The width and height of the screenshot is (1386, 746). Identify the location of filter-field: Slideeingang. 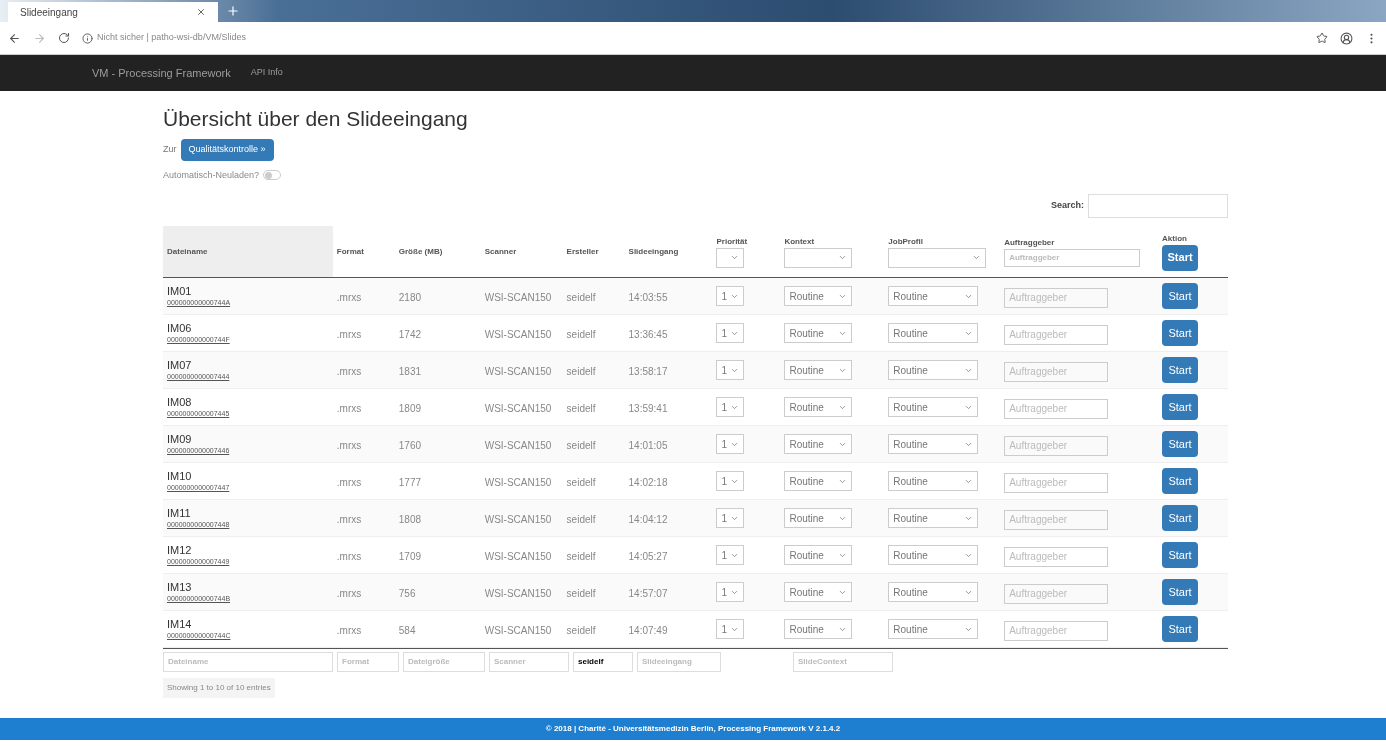
(679, 661).